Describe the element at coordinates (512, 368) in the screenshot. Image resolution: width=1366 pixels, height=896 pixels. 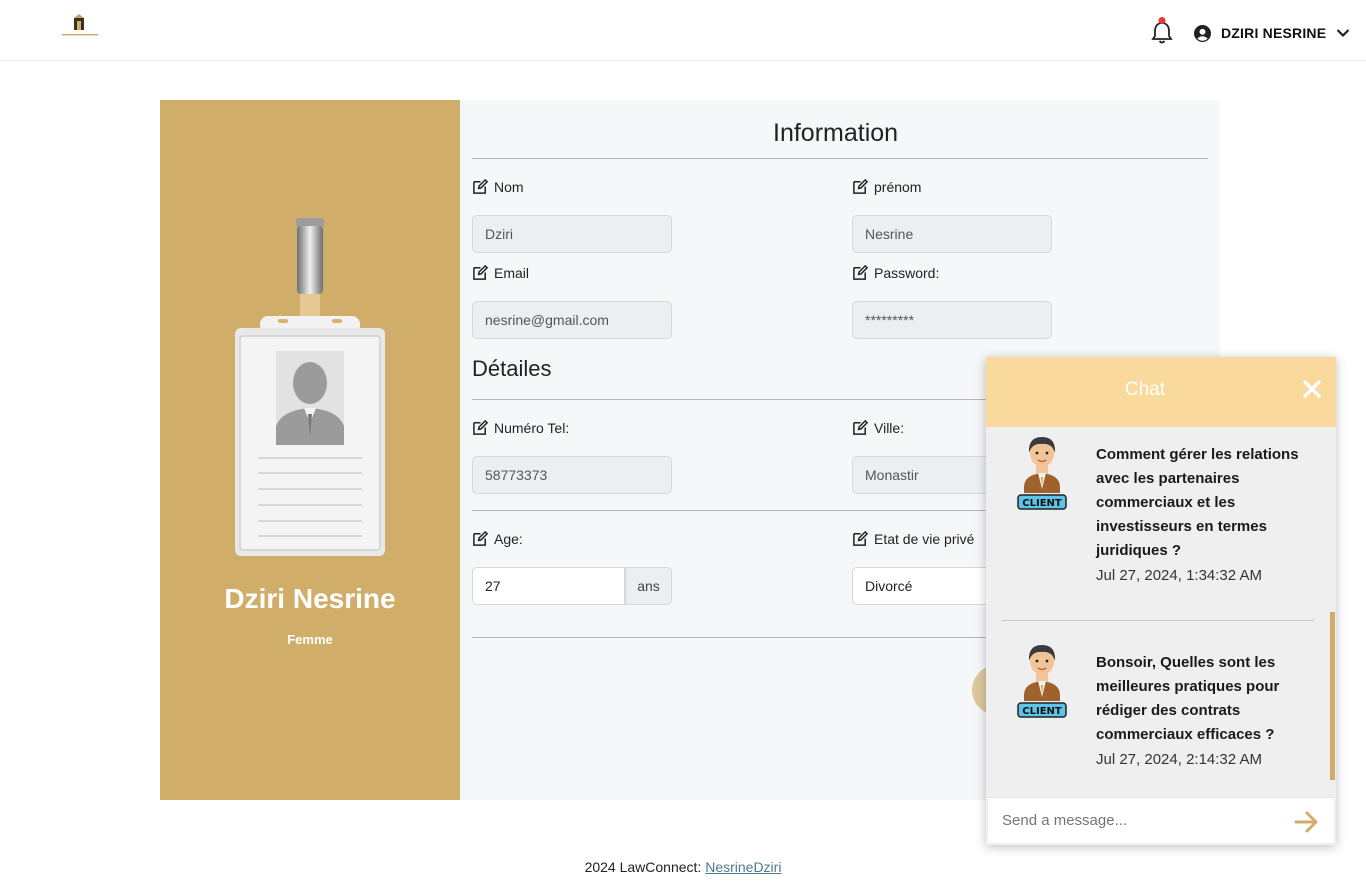
I see `details-title: Détailes` at that location.